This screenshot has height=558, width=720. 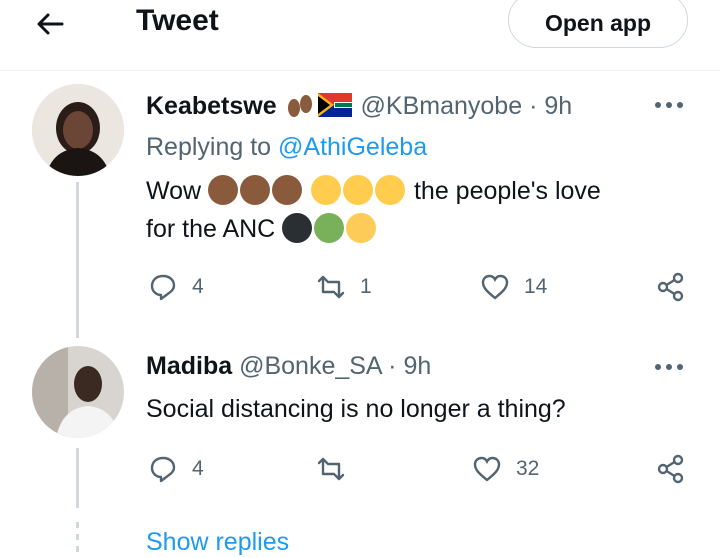 I want to click on replying-handle-link: @AthiGeleba, so click(x=352, y=147).